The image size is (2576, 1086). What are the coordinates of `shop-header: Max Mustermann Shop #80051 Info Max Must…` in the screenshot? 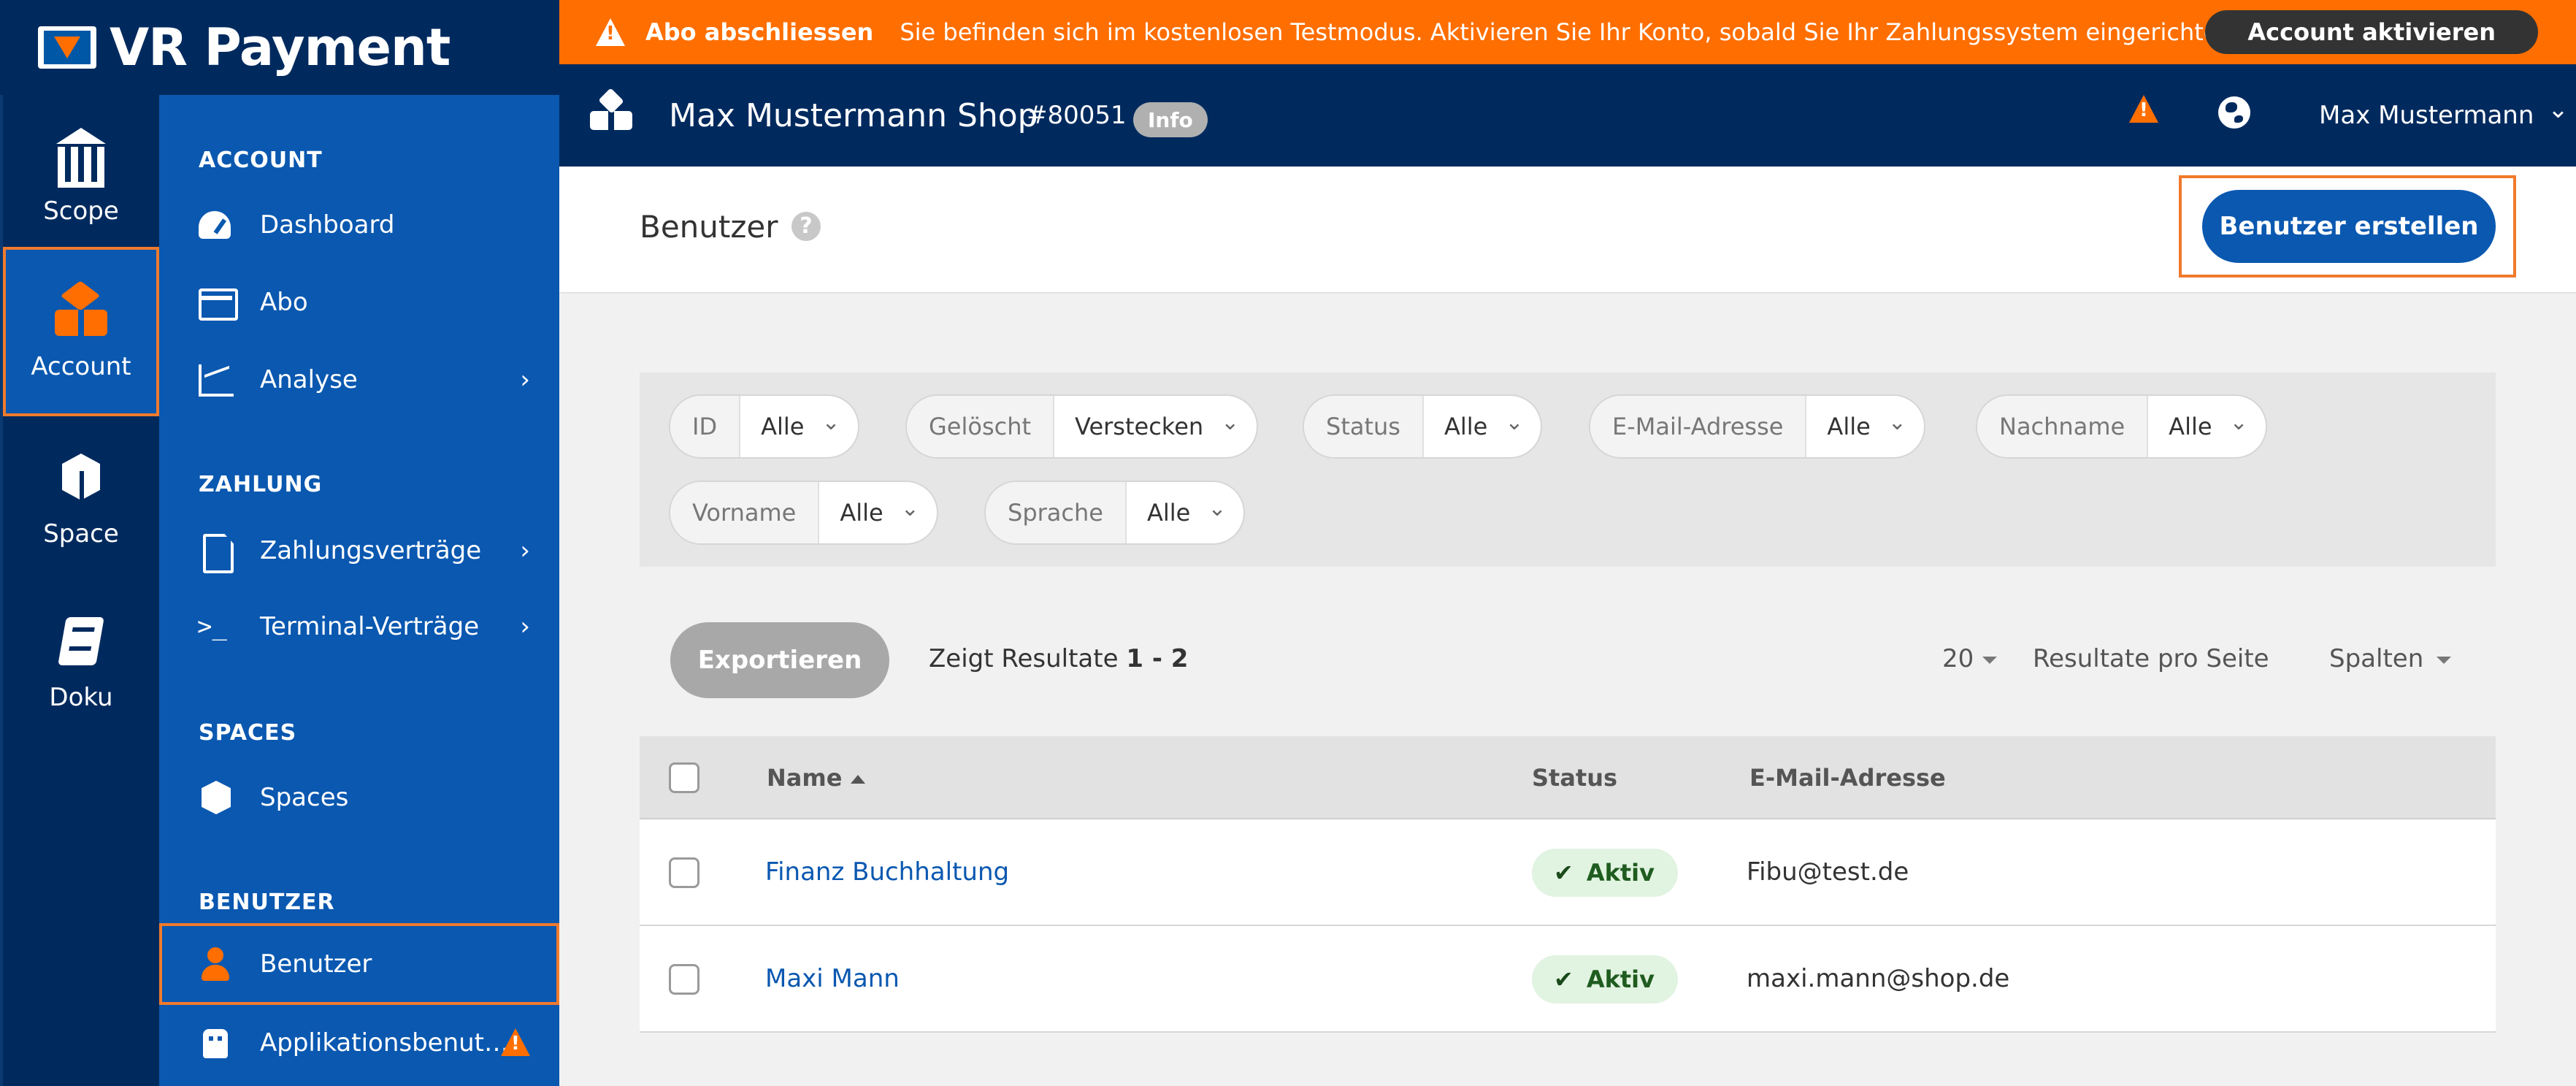 It's located at (1567, 115).